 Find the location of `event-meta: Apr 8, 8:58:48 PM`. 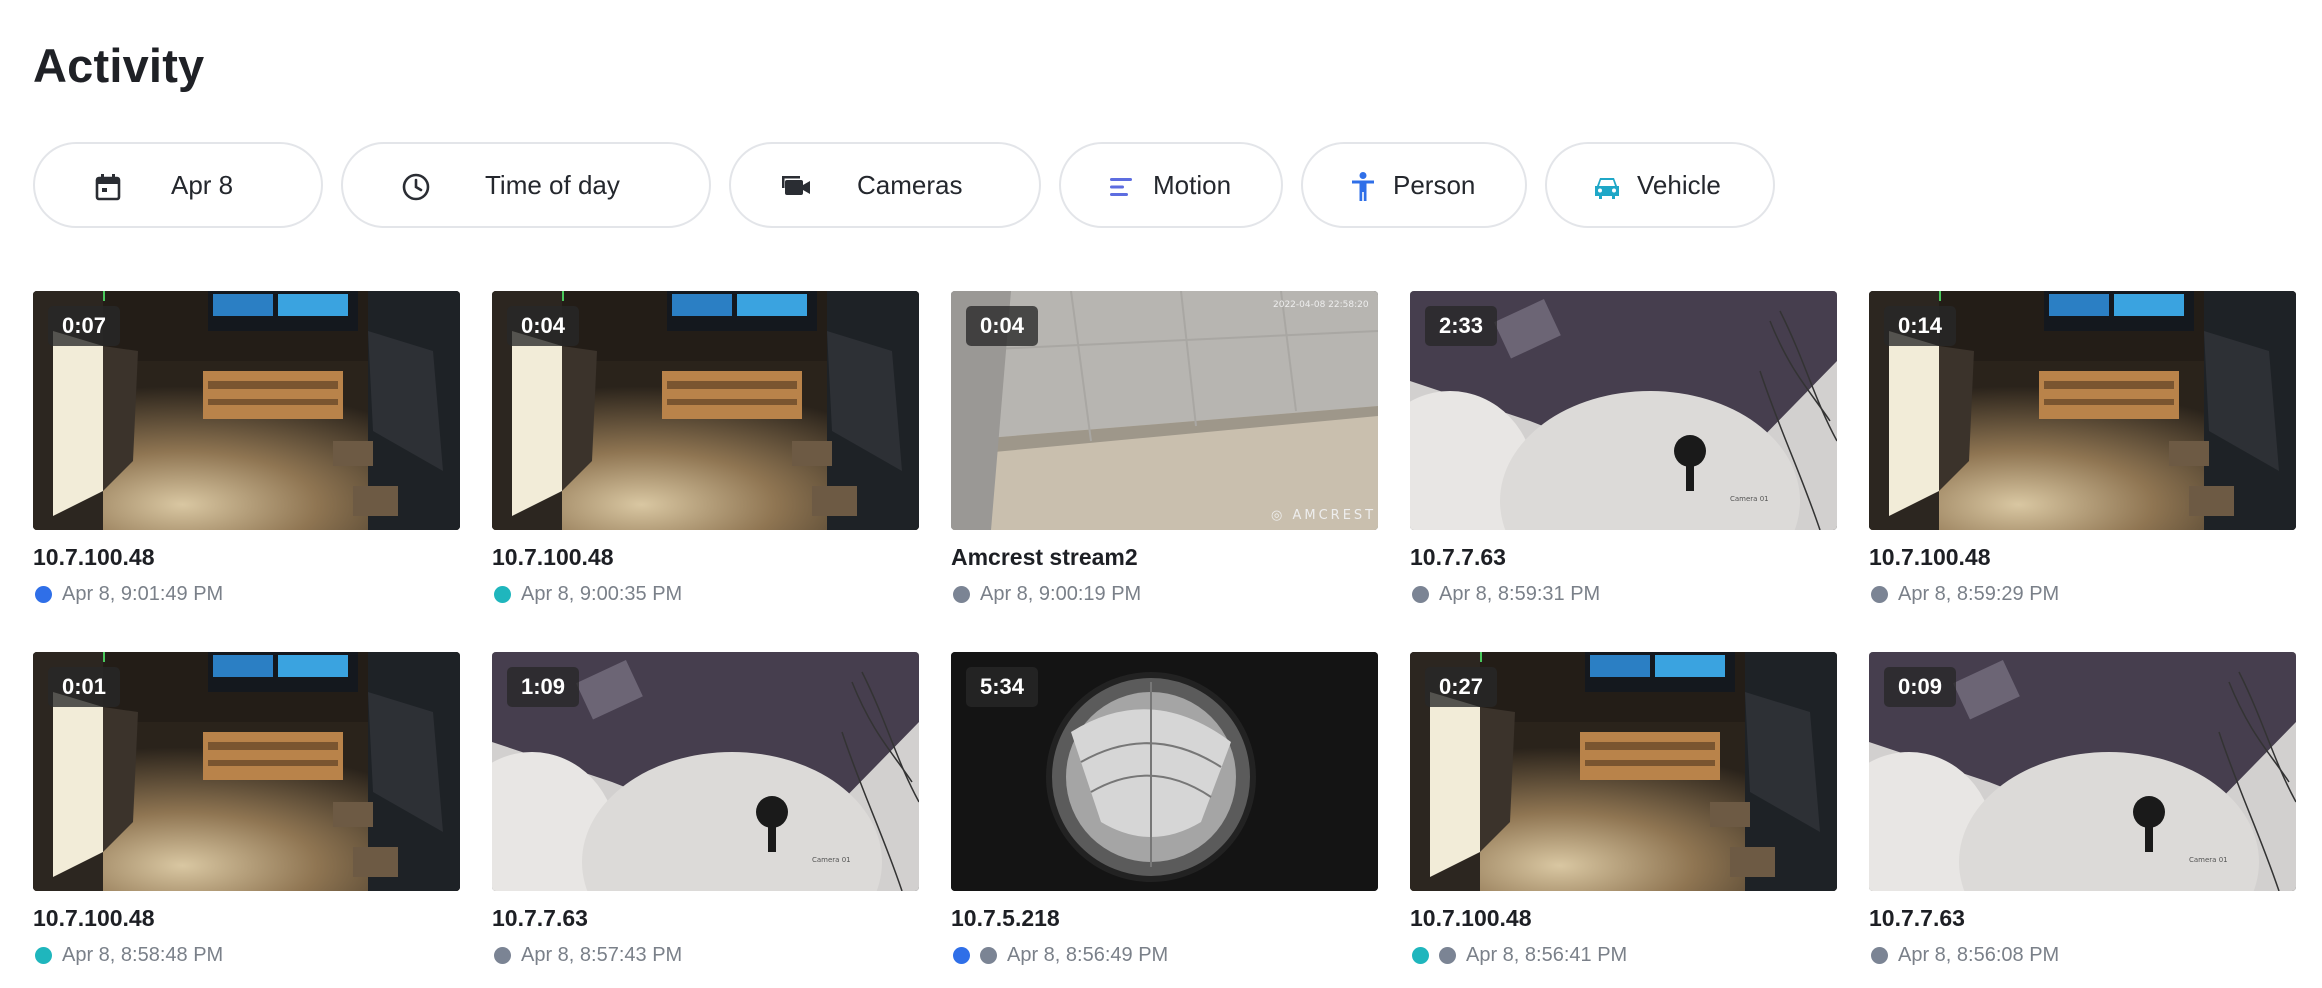

event-meta: Apr 8, 8:58:48 PM is located at coordinates (129, 955).